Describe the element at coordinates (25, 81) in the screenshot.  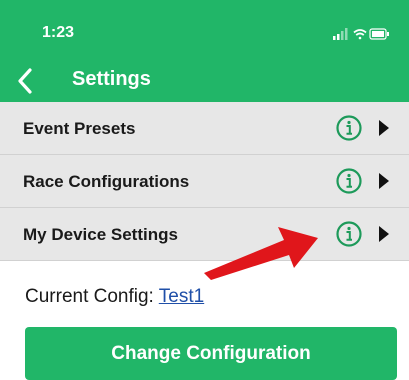
I see `chevron-left-icon` at that location.